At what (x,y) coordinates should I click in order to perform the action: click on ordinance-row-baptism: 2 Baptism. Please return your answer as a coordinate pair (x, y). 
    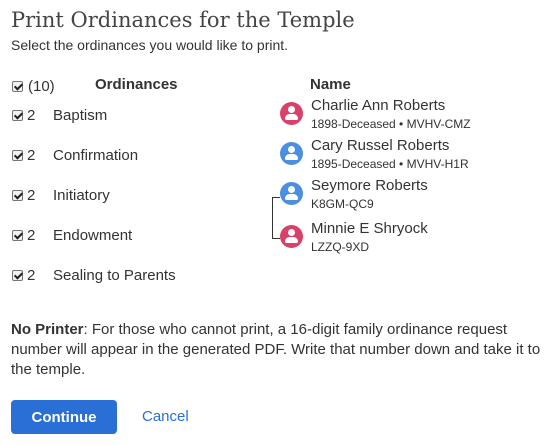
    Looking at the image, I should click on (59, 115).